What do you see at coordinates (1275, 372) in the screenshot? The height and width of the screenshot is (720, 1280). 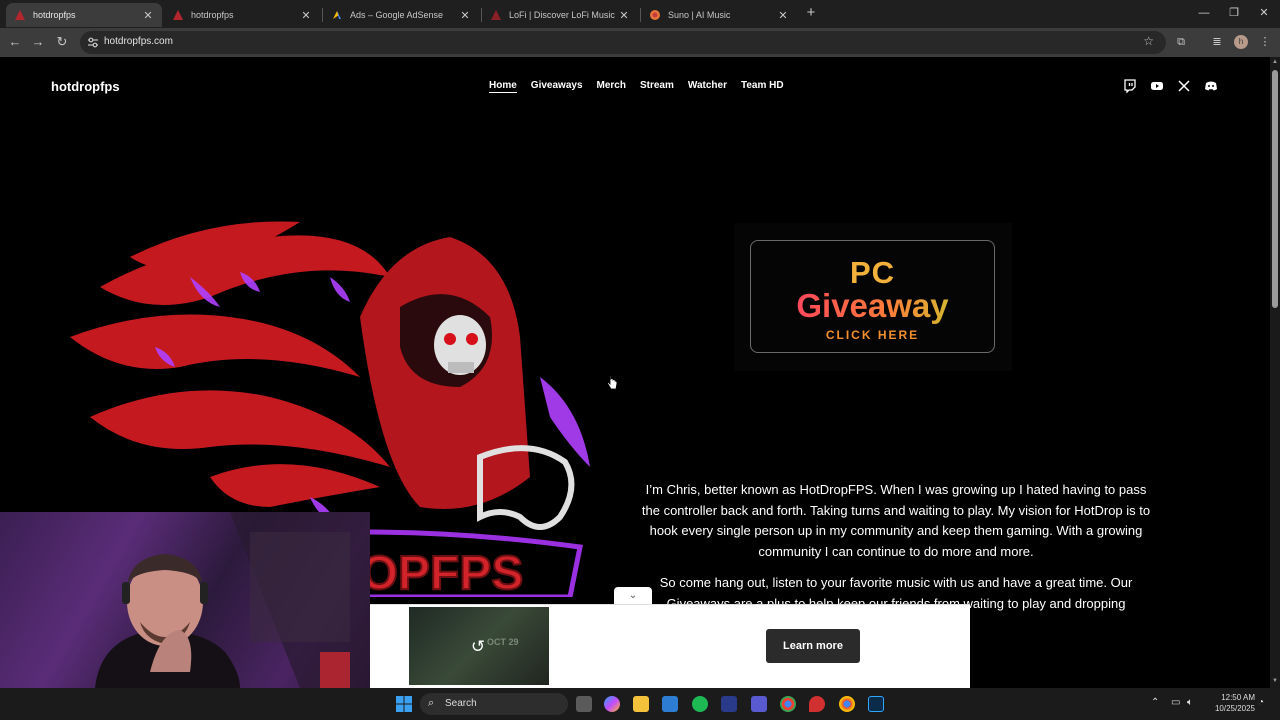 I see `page-scrollbar: ▲ ▼` at bounding box center [1275, 372].